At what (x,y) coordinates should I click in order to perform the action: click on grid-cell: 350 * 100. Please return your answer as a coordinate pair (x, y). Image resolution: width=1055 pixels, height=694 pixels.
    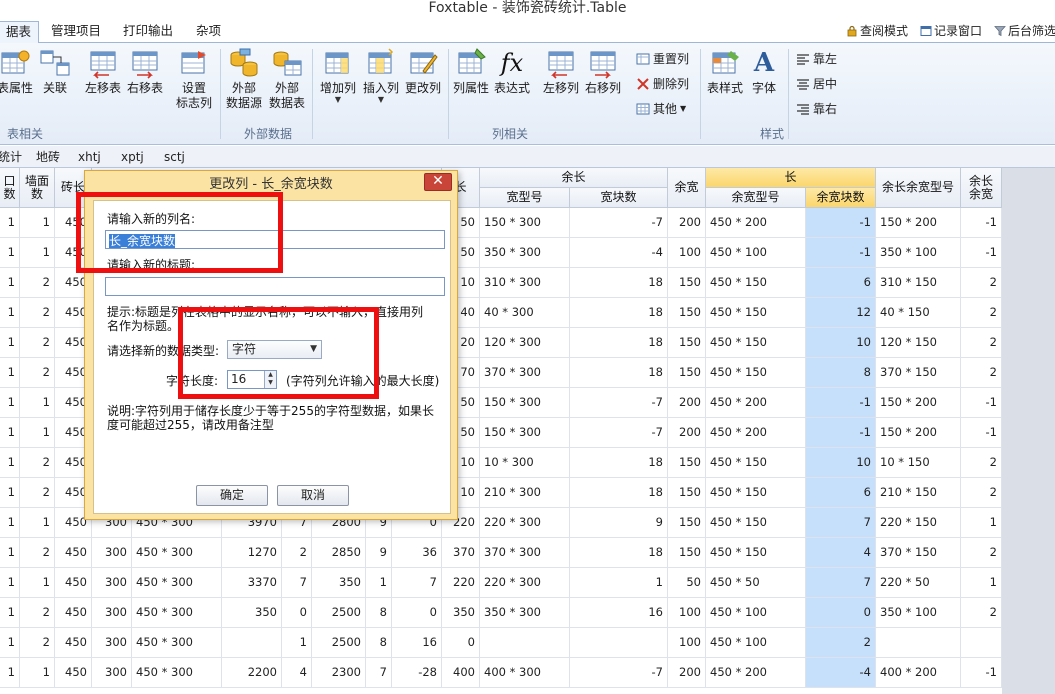
    Looking at the image, I should click on (918, 253).